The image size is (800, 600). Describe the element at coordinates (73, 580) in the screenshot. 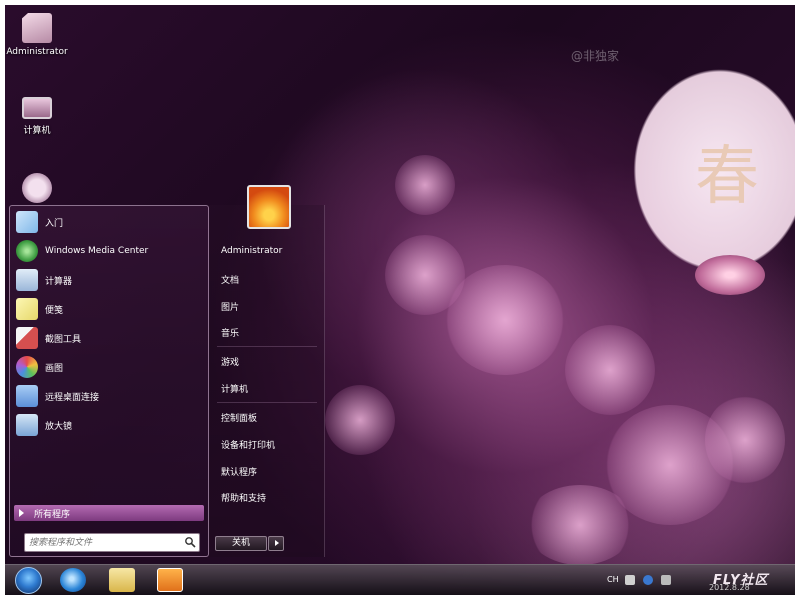

I see `internet-explorer-icon` at that location.